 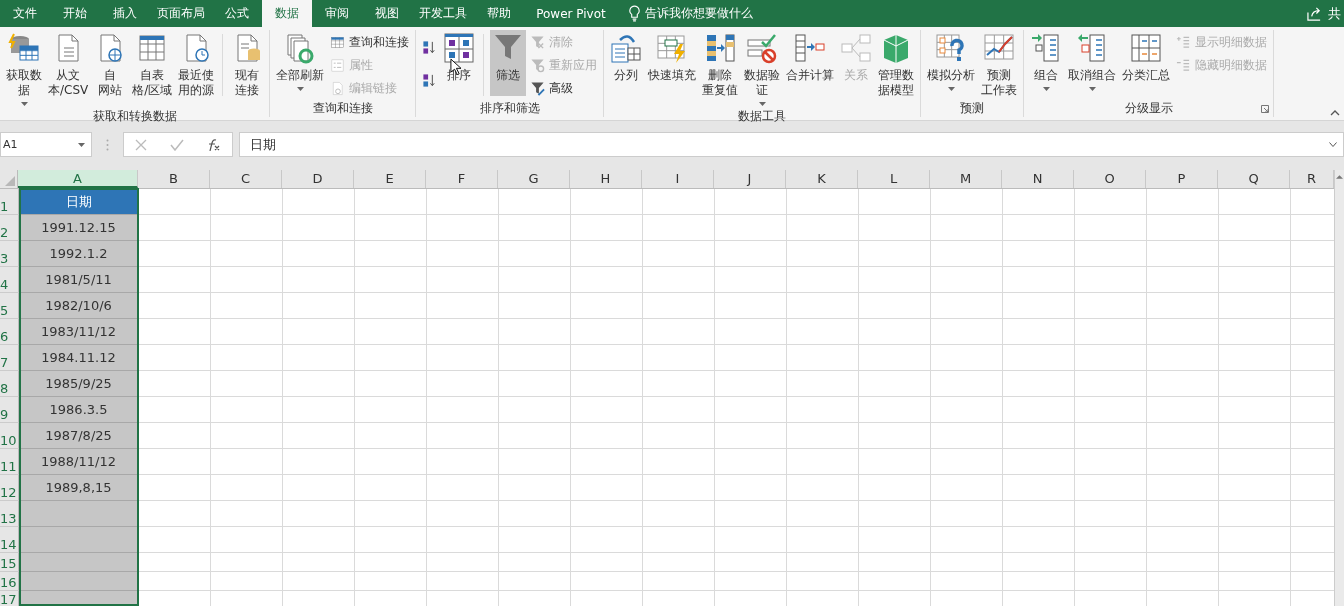 I want to click on table-cell: 1982/10/6, so click(x=79, y=306).